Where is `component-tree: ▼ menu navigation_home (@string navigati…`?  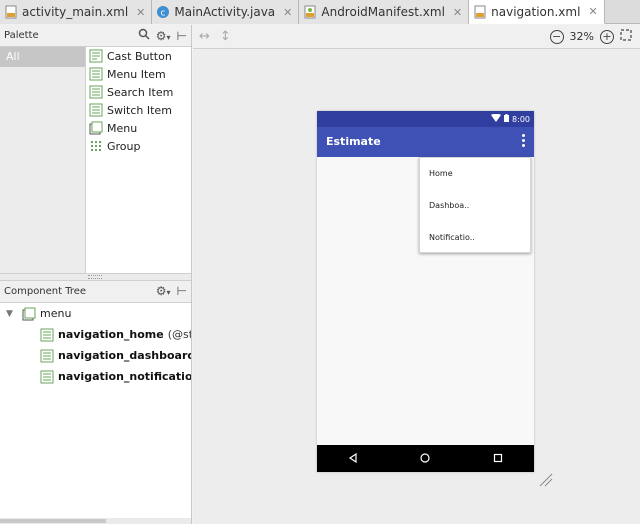
component-tree: ▼ menu navigation_home (@string navigati… is located at coordinates (95, 408).